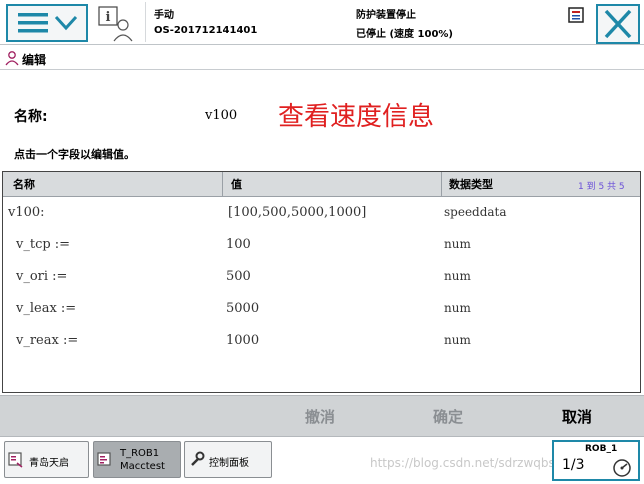 The width and height of the screenshot is (644, 484). What do you see at coordinates (46, 308) in the screenshot?
I see `row-name: v_leax :=` at bounding box center [46, 308].